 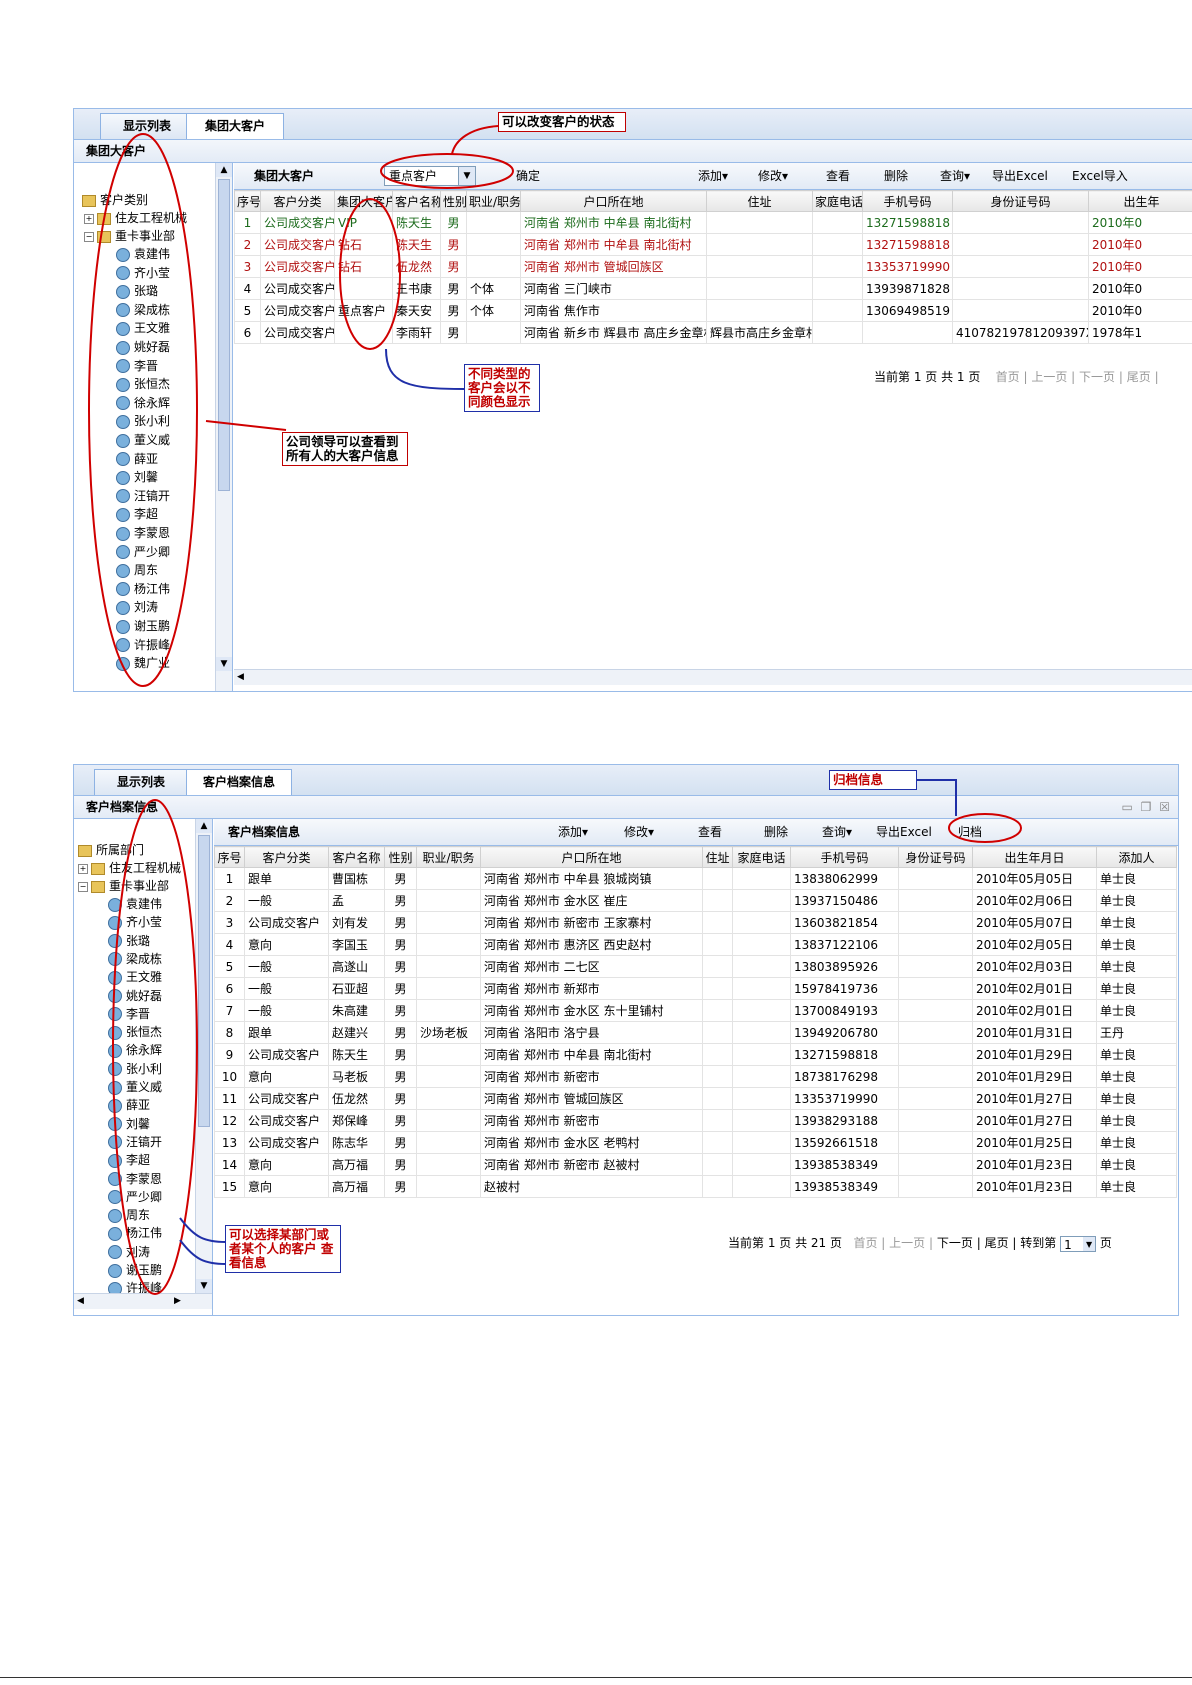 I want to click on last-page-link: 尾页, so click(x=997, y=1243).